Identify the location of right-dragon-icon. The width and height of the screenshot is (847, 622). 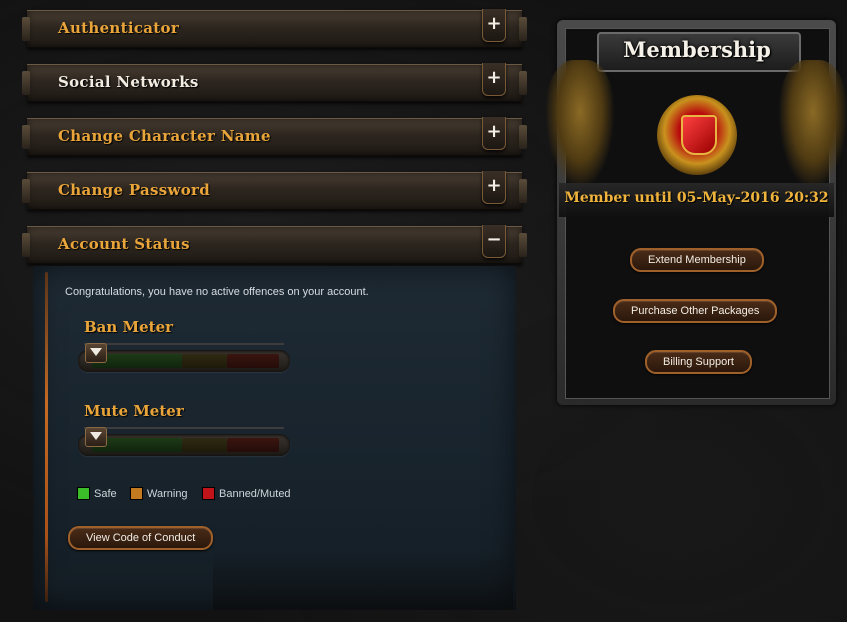
(812, 125).